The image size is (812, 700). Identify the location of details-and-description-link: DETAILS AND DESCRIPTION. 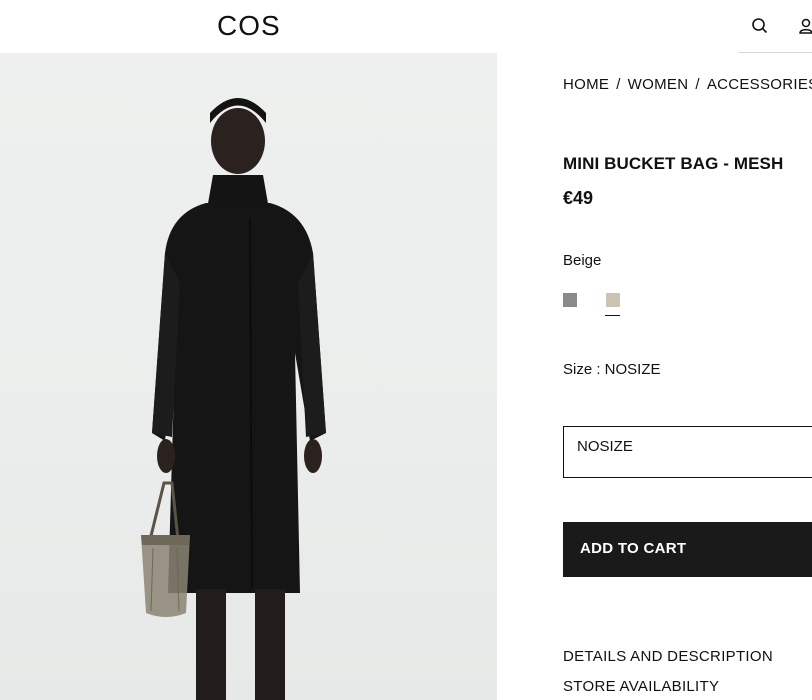
(668, 657).